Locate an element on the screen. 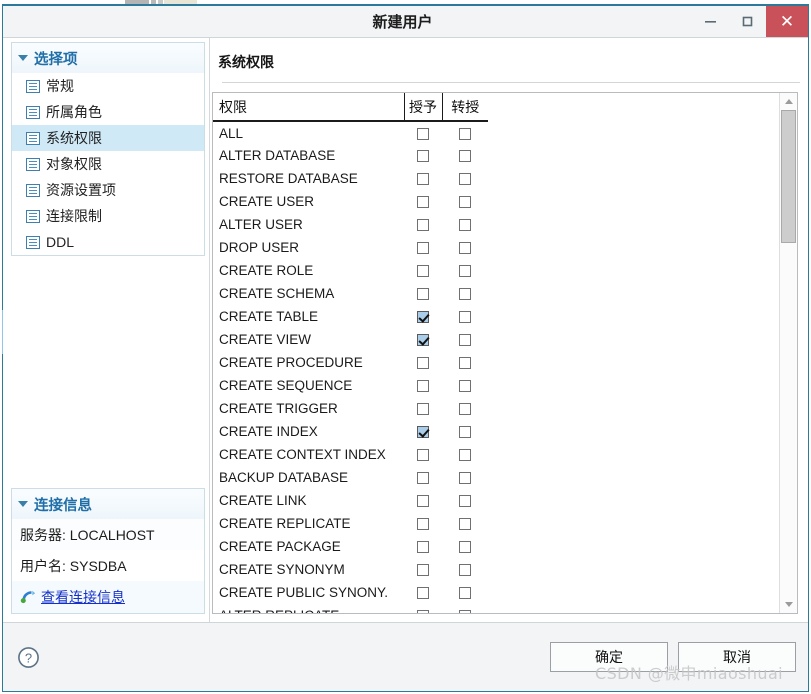 This screenshot has width=811, height=694. sidebar-item-6: DDL is located at coordinates (108, 242).